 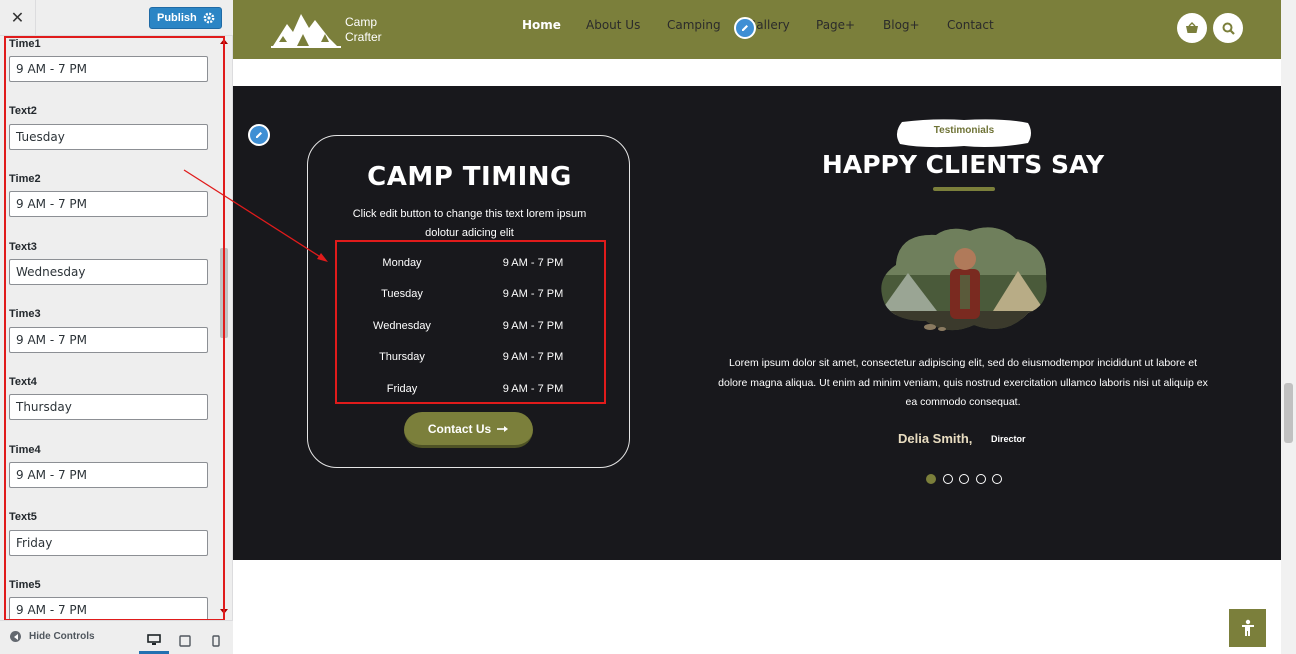 I want to click on nav-home: Home, so click(x=541, y=25).